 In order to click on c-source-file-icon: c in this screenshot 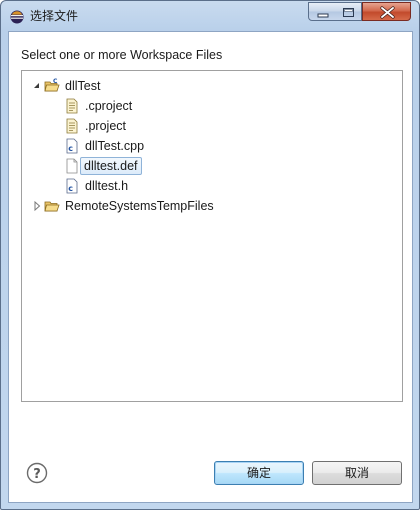, I will do `click(72, 146)`.